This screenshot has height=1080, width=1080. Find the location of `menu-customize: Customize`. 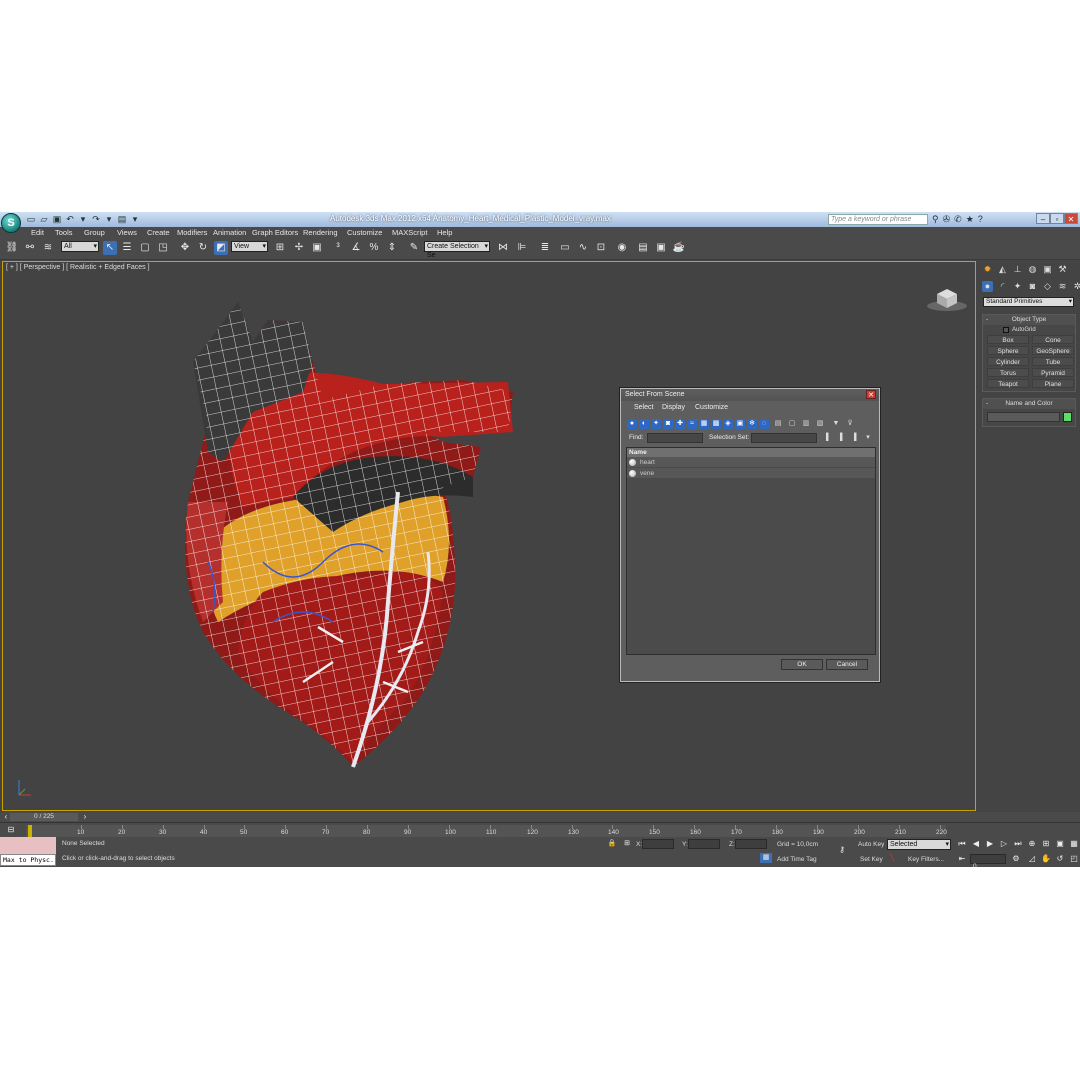

menu-customize: Customize is located at coordinates (364, 232).